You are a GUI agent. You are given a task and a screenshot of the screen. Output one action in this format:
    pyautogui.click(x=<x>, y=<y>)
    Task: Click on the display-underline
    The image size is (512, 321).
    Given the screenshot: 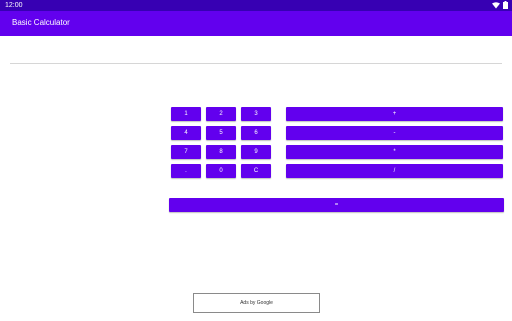 What is the action you would take?
    pyautogui.click(x=256, y=63)
    